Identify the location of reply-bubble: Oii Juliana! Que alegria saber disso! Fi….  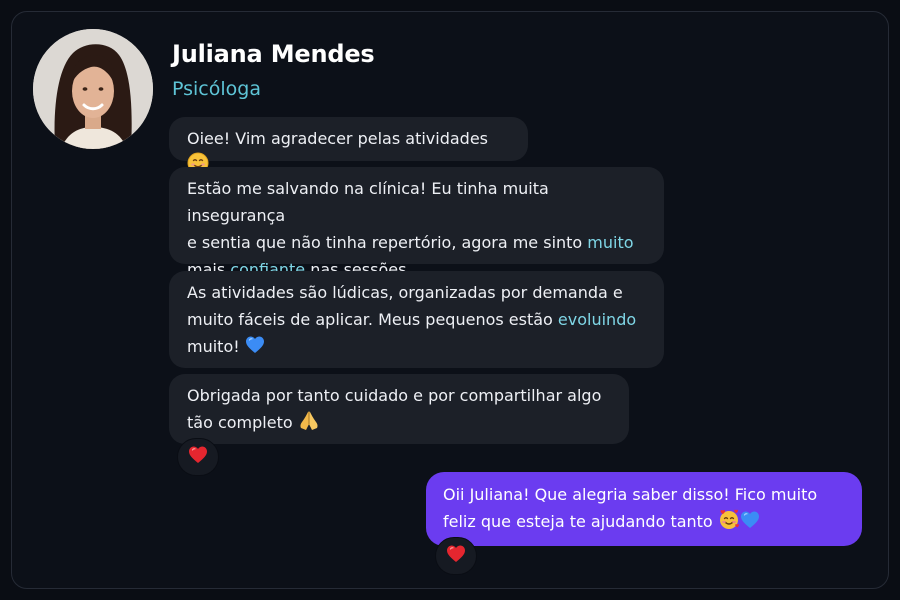
(644, 509).